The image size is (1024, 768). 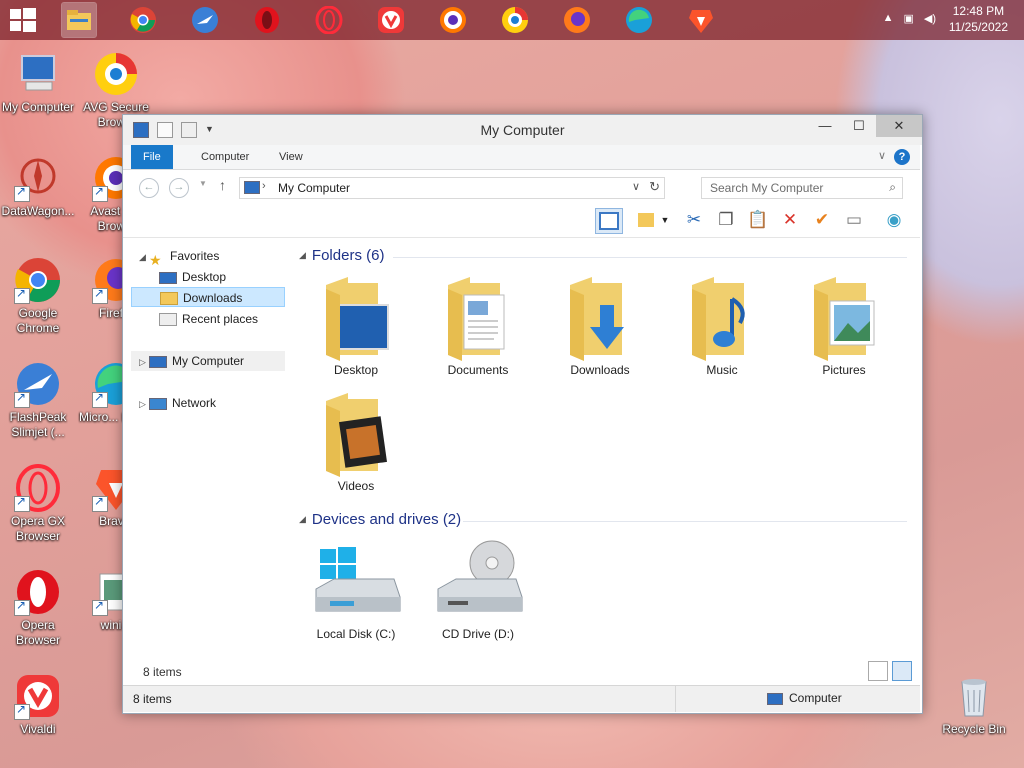 I want to click on help-icon: ?, so click(x=902, y=157).